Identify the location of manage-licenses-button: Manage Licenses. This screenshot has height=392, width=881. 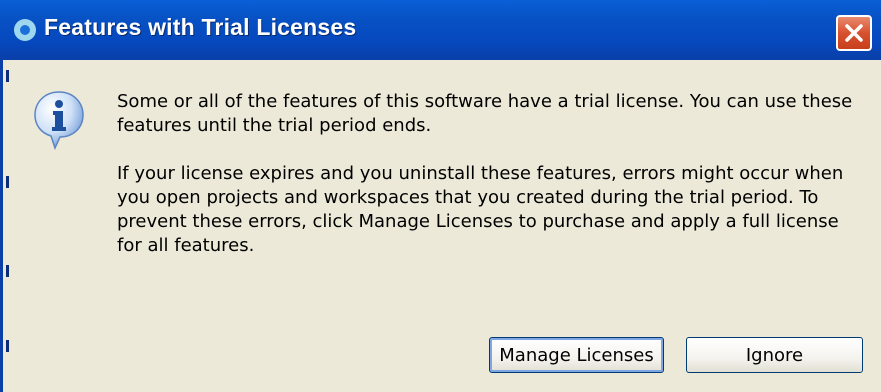
(576, 355).